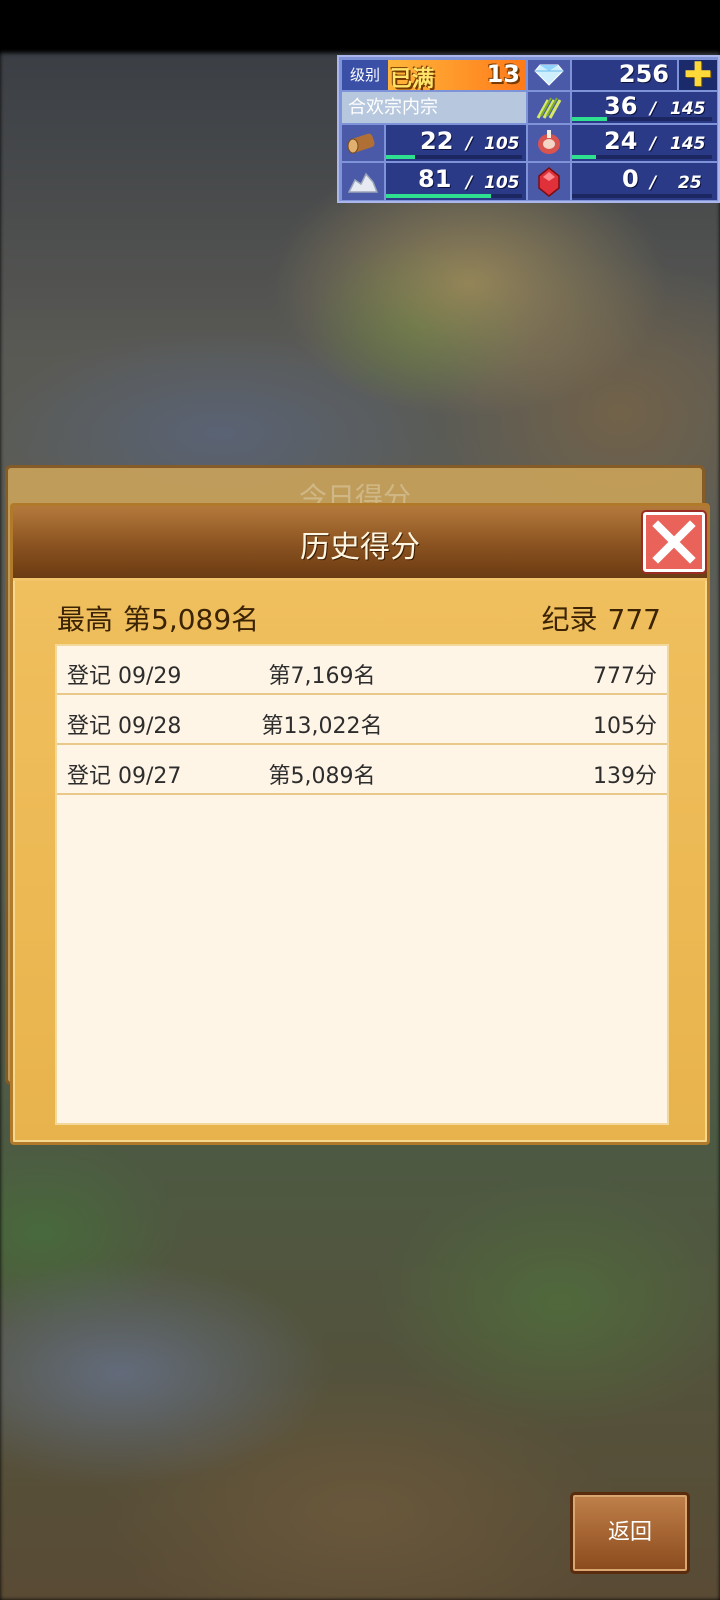 The height and width of the screenshot is (1600, 720). Describe the element at coordinates (360, 547) in the screenshot. I see `panel-title: 历史得分` at that location.